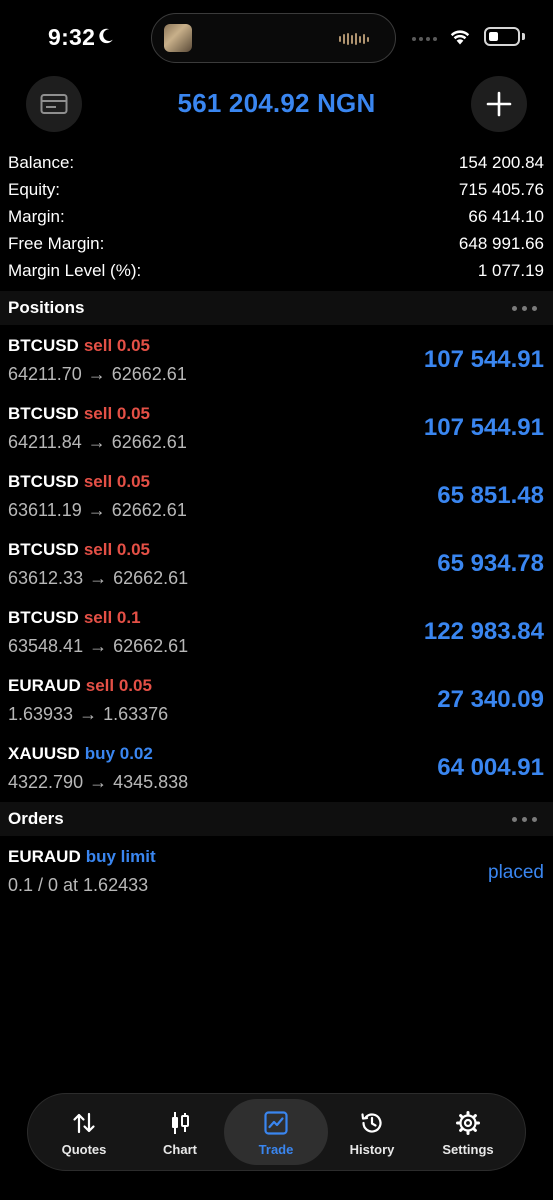 This screenshot has width=553, height=1200. I want to click on header: 561 204.92 NGN, so click(276, 106).